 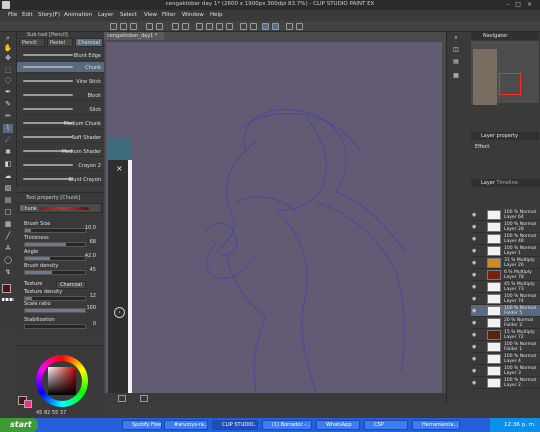 I want to click on layer-row: ◉ 6 % Multiply Layer 78, so click(x=505, y=275).